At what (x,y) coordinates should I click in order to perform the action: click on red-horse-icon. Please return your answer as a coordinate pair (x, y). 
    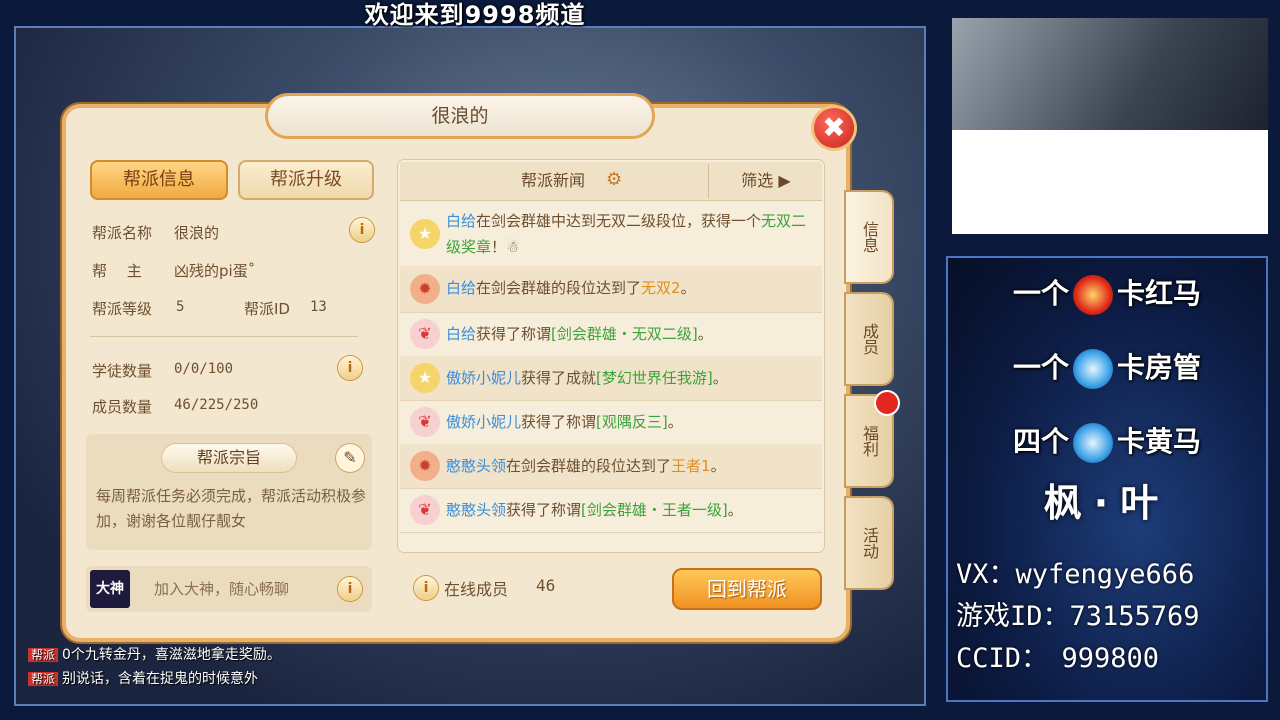
    Looking at the image, I should click on (1093, 295).